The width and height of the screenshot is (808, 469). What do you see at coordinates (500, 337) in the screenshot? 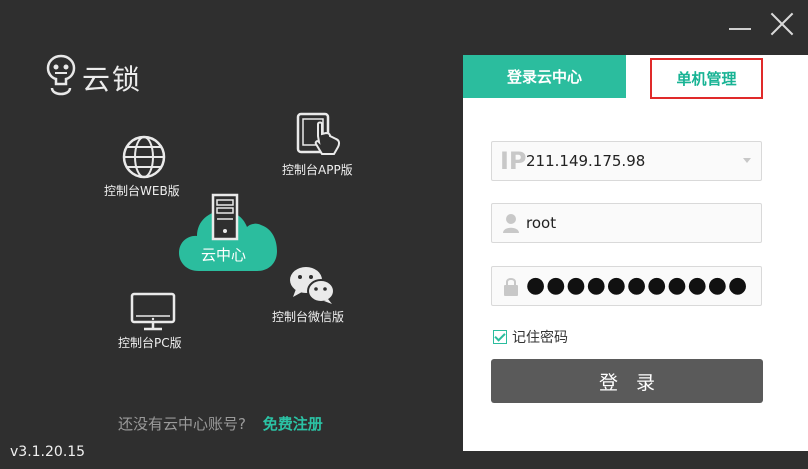
I see `remember-checkbox` at bounding box center [500, 337].